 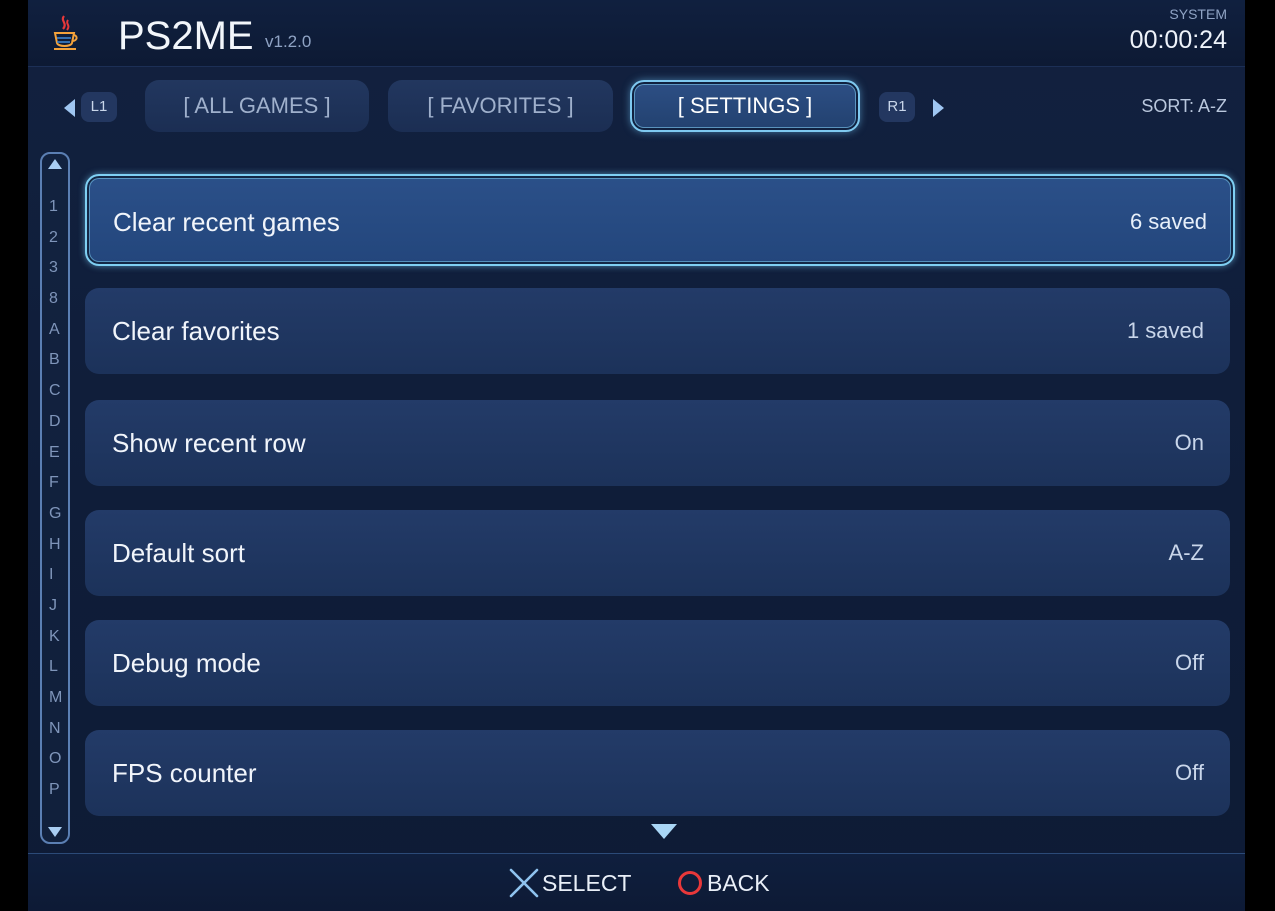 I want to click on alpha-index-letter: E, so click(x=55, y=453).